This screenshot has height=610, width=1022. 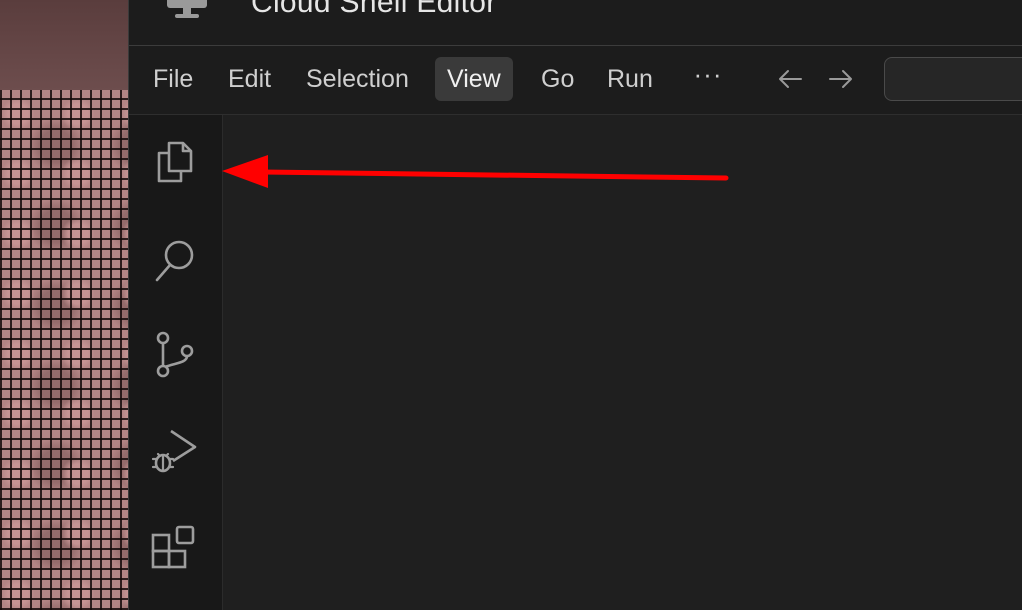 I want to click on arrow-right-icon, so click(x=841, y=79).